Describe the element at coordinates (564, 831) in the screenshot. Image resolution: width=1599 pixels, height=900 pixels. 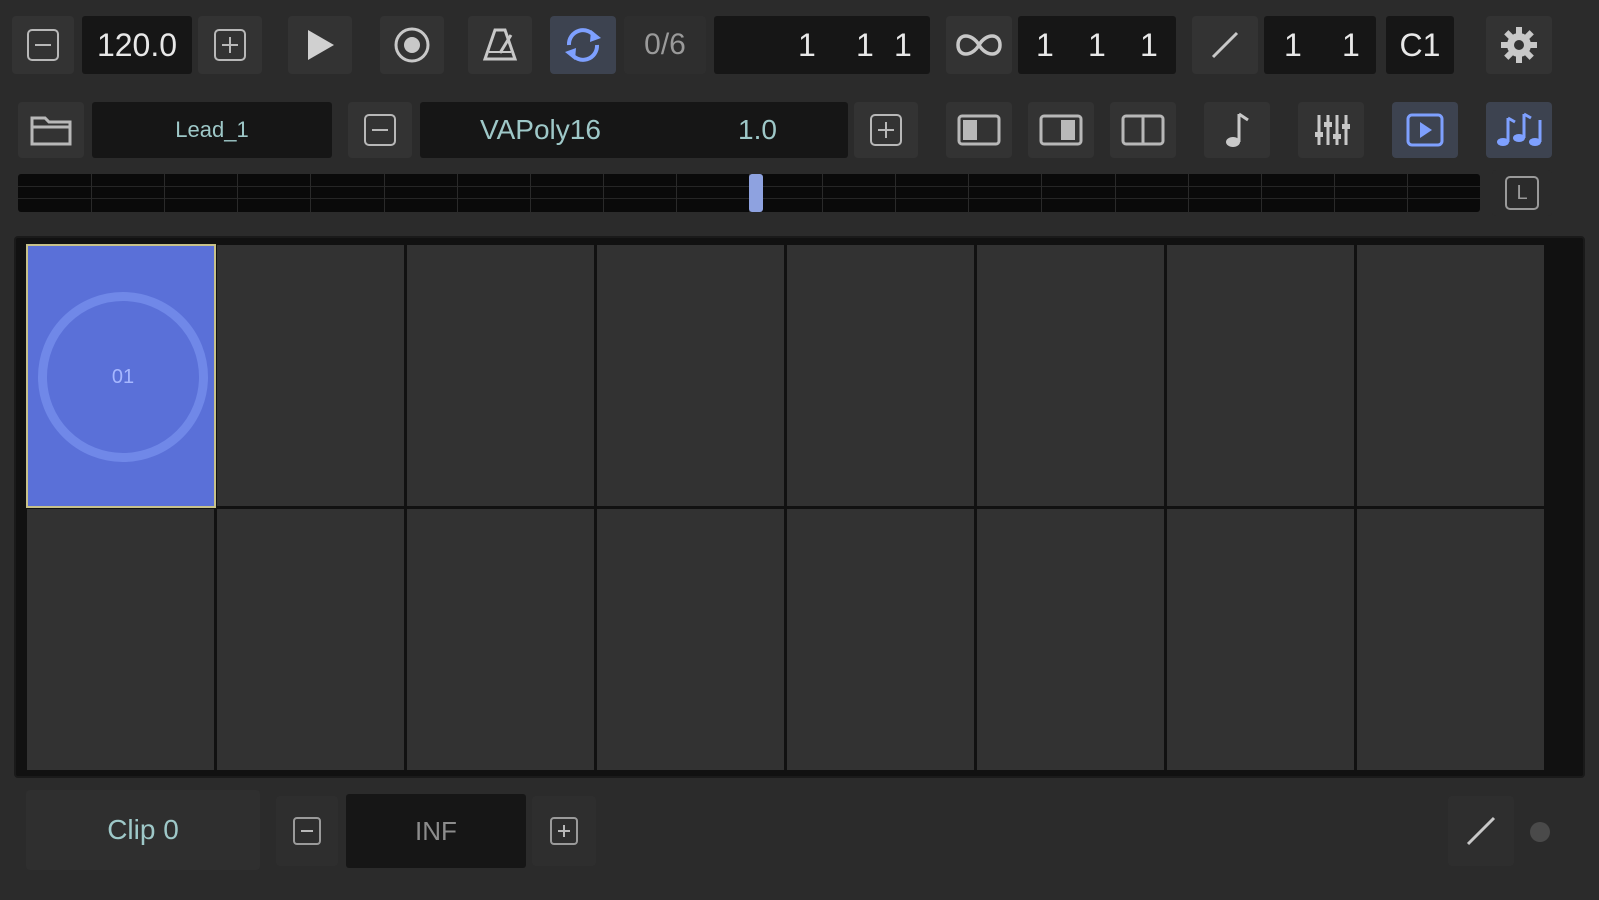
I see `repeat-increase-button` at that location.